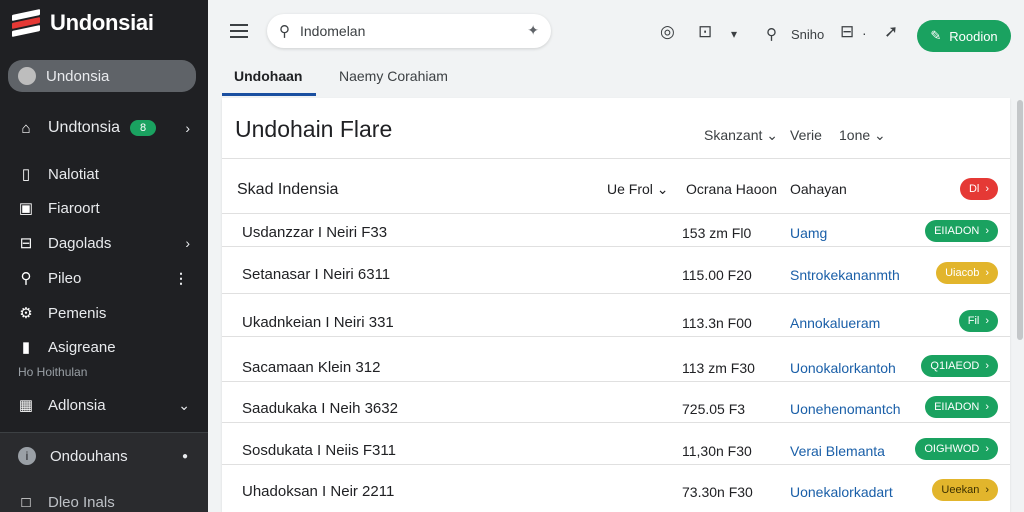 This screenshot has width=1024, height=512. What do you see at coordinates (835, 323) in the screenshot?
I see `row-link: Annokalueram` at bounding box center [835, 323].